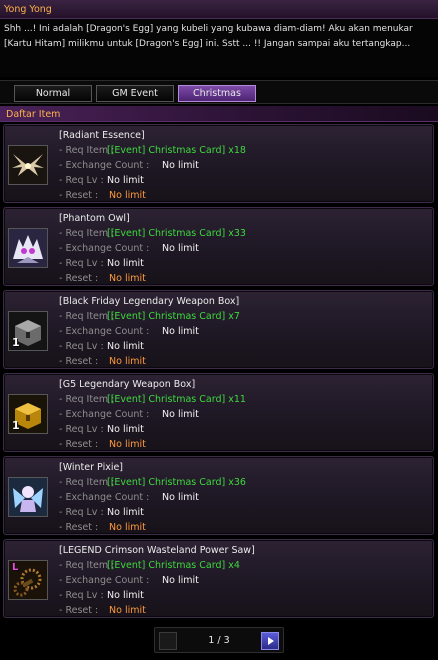 The image size is (438, 660). I want to click on req-item-value: [[Event] Christmas Card] x11, so click(176, 399).